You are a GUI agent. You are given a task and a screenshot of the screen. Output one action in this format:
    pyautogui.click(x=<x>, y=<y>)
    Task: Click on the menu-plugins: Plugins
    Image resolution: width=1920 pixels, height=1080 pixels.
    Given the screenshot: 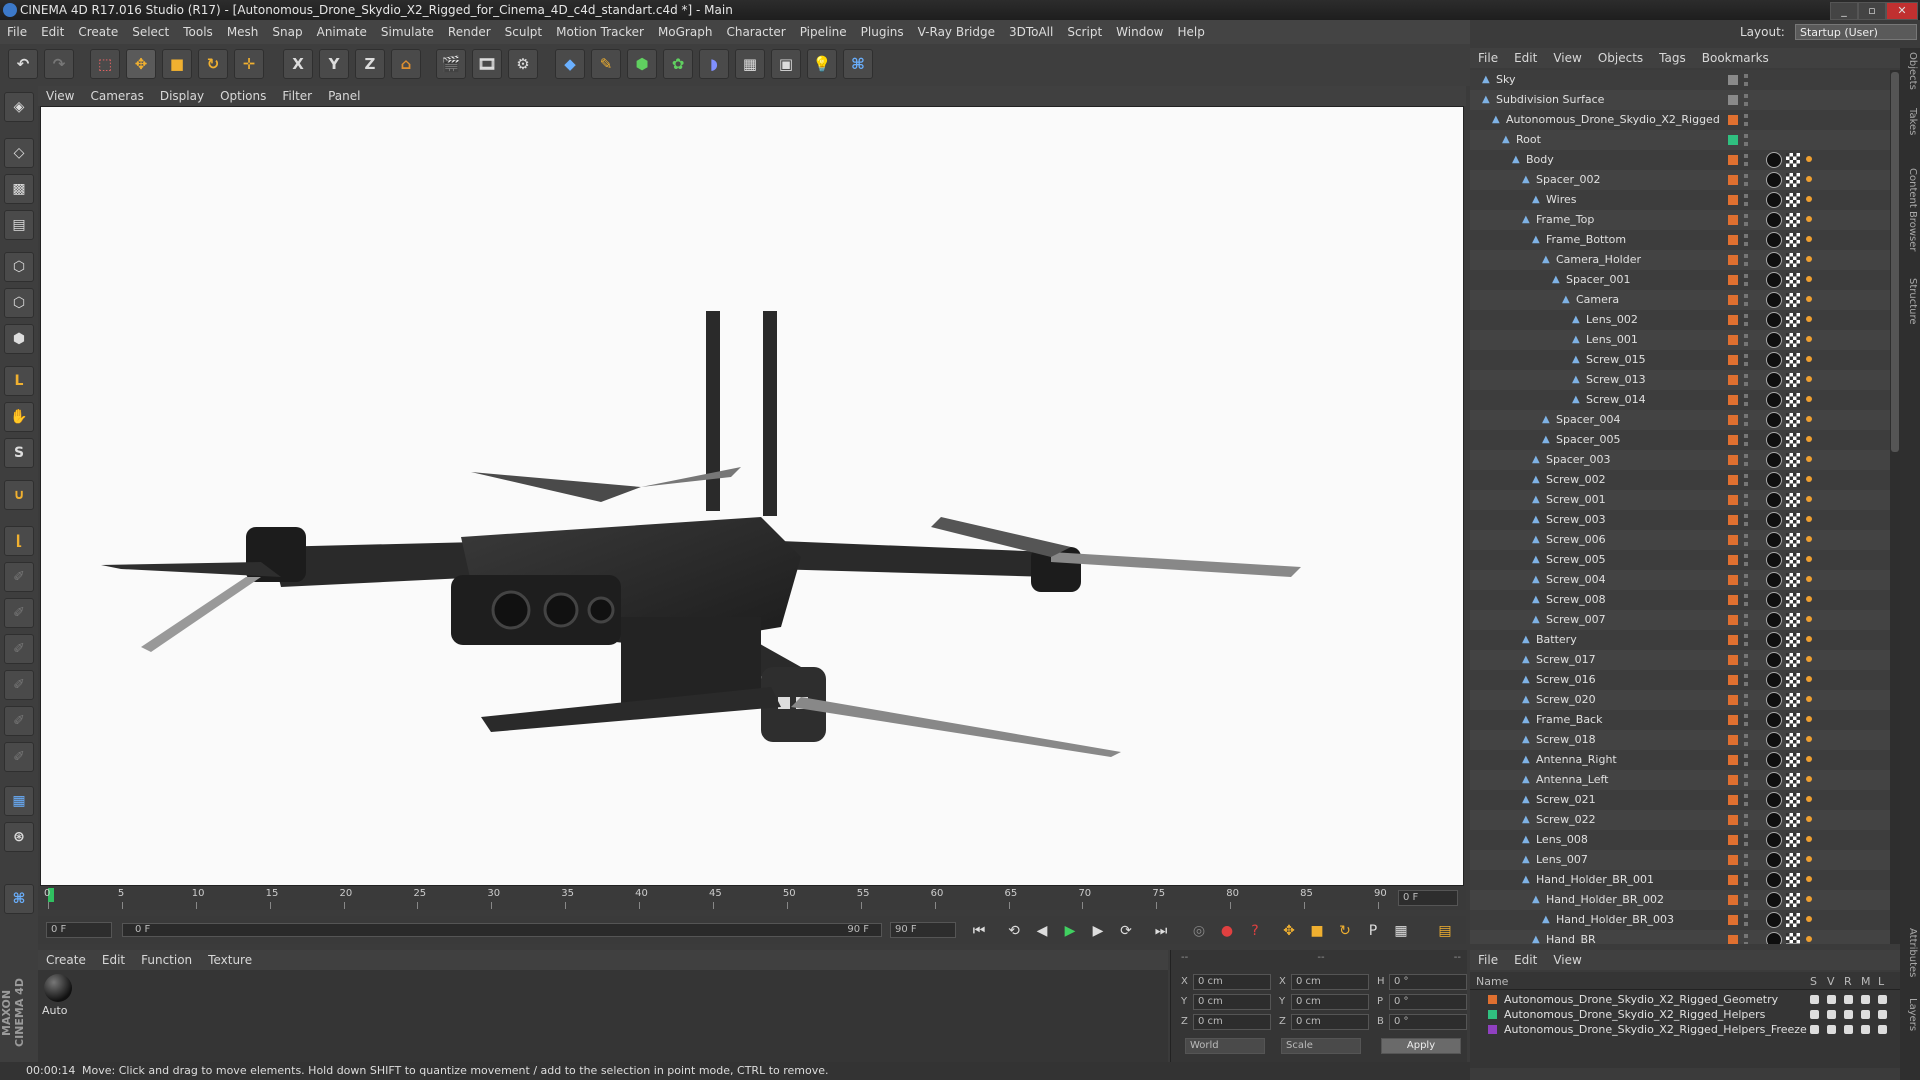 What is the action you would take?
    pyautogui.click(x=882, y=32)
    